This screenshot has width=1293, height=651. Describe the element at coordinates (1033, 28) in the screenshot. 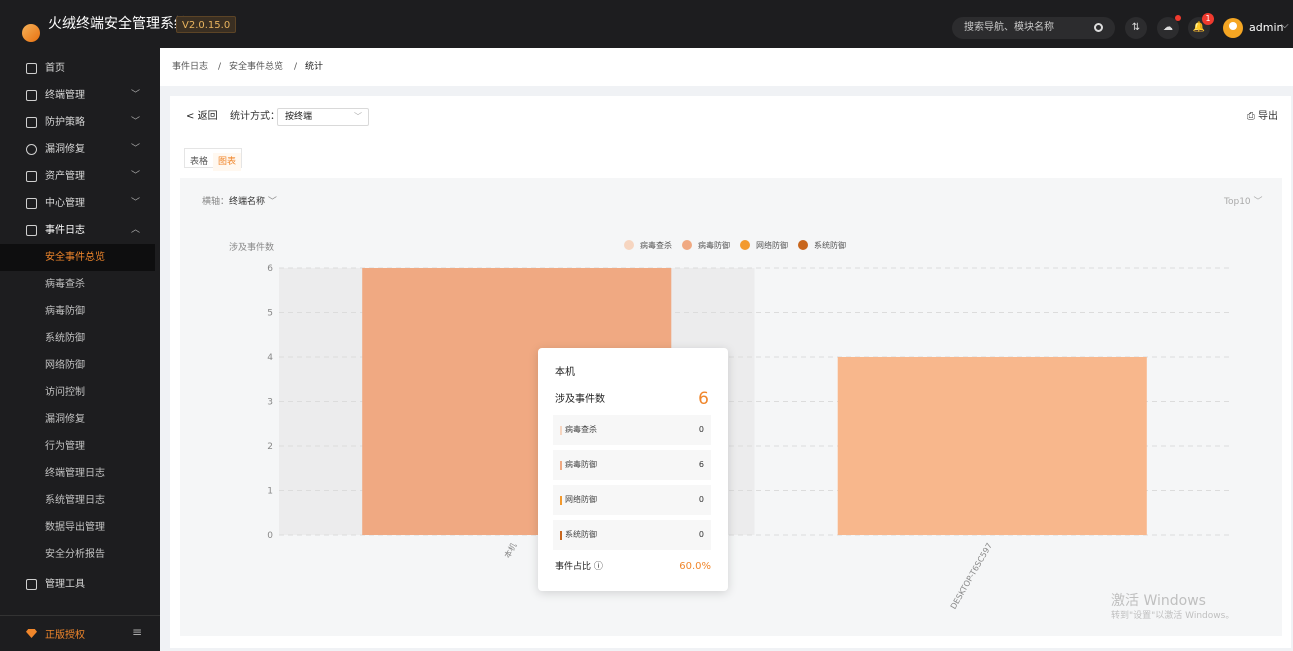

I see `search-input: 搜索导航、模块名称` at that location.